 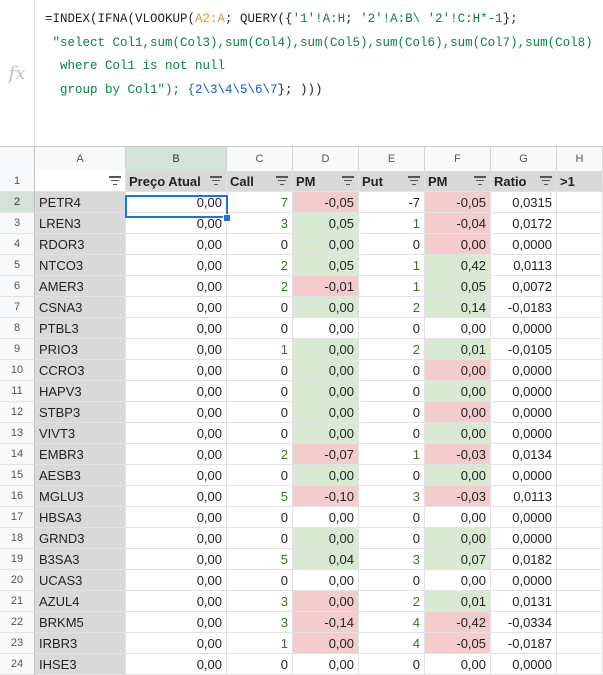 What do you see at coordinates (17, 328) in the screenshot?
I see `row-number: 8` at bounding box center [17, 328].